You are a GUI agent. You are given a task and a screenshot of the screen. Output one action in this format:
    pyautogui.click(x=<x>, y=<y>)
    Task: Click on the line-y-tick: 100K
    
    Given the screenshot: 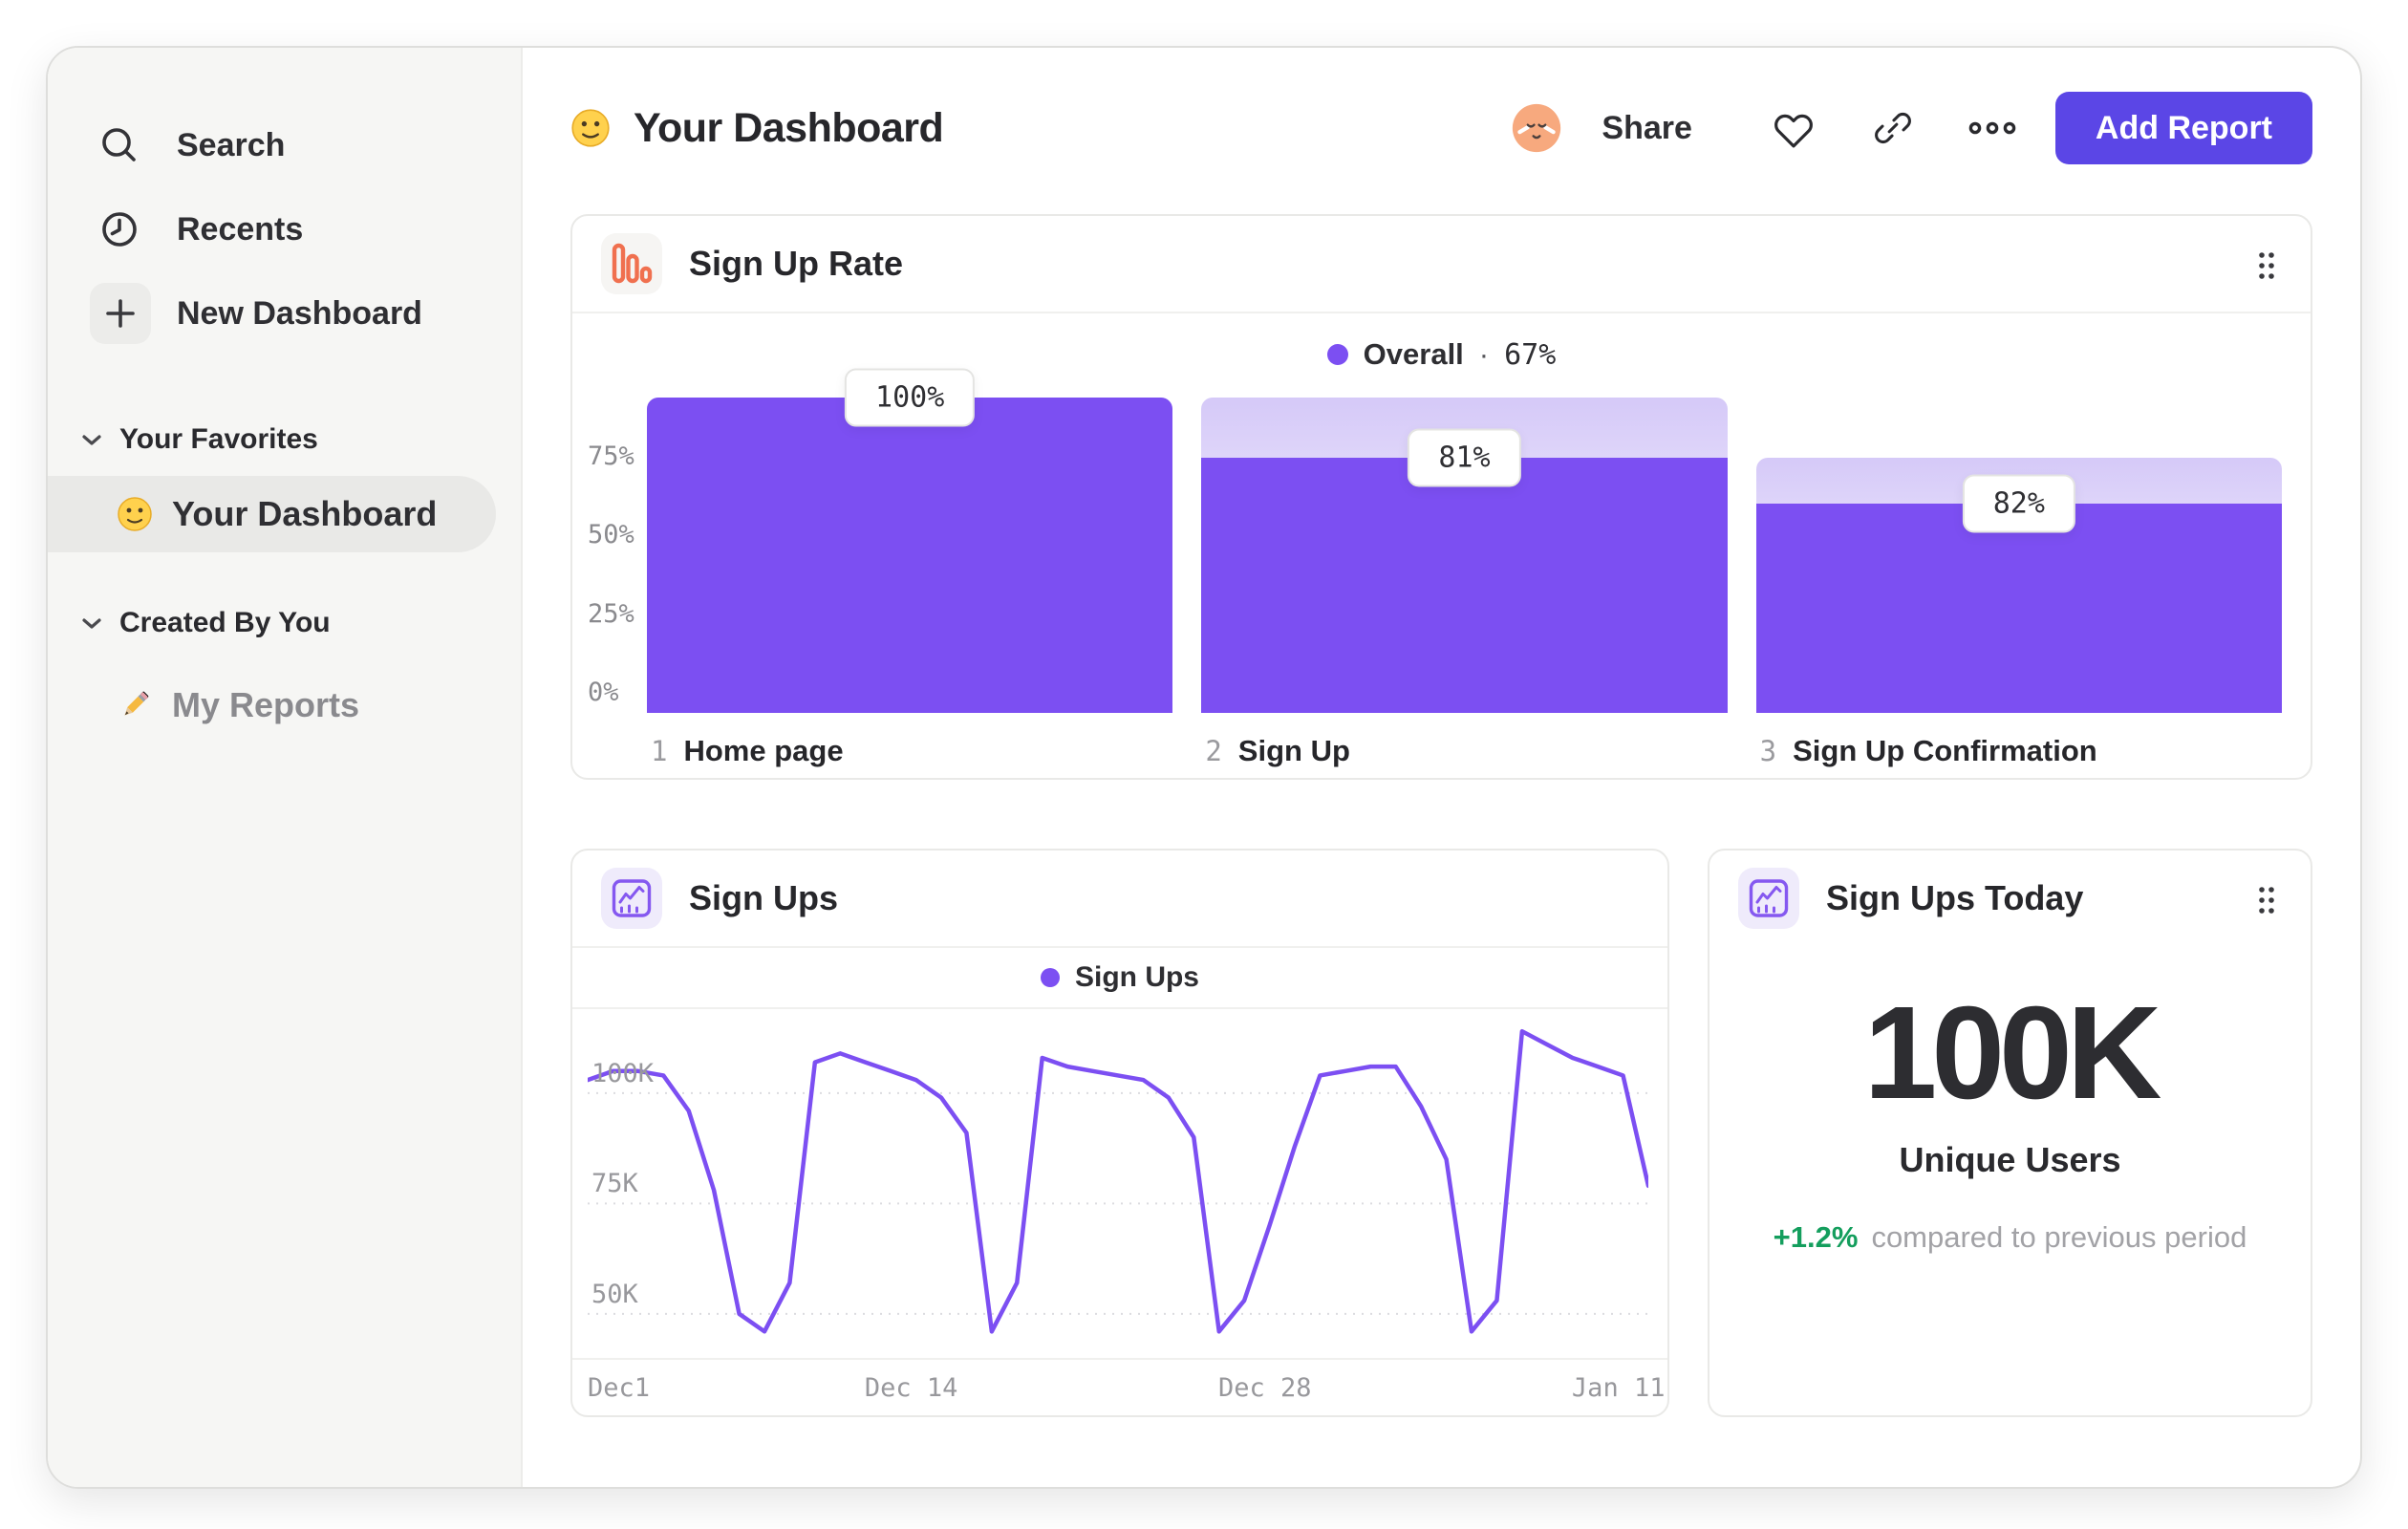 What is the action you would take?
    pyautogui.click(x=623, y=1073)
    